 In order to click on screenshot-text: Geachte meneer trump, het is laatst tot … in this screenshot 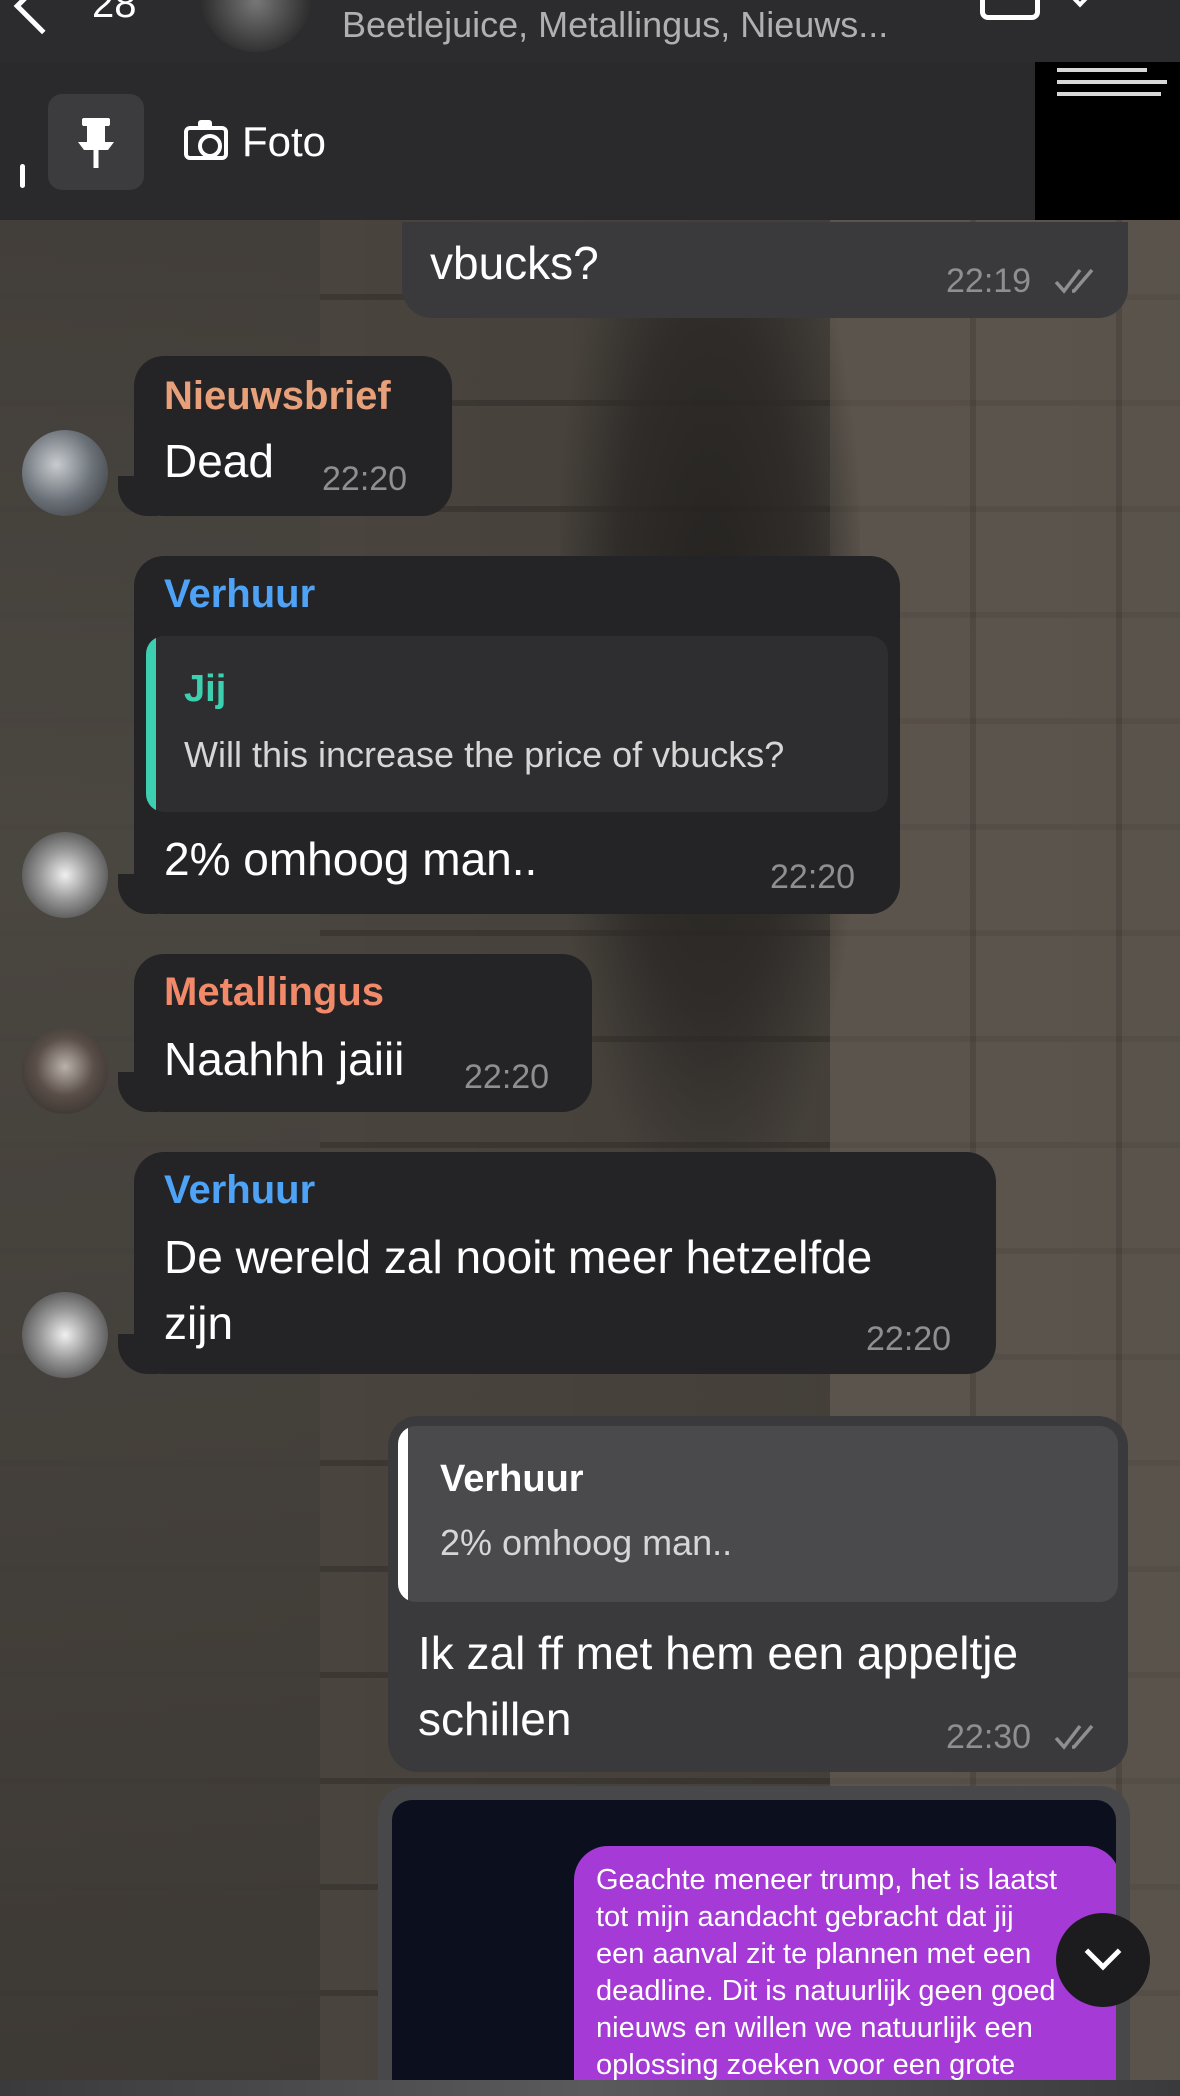, I will do `click(826, 1972)`.